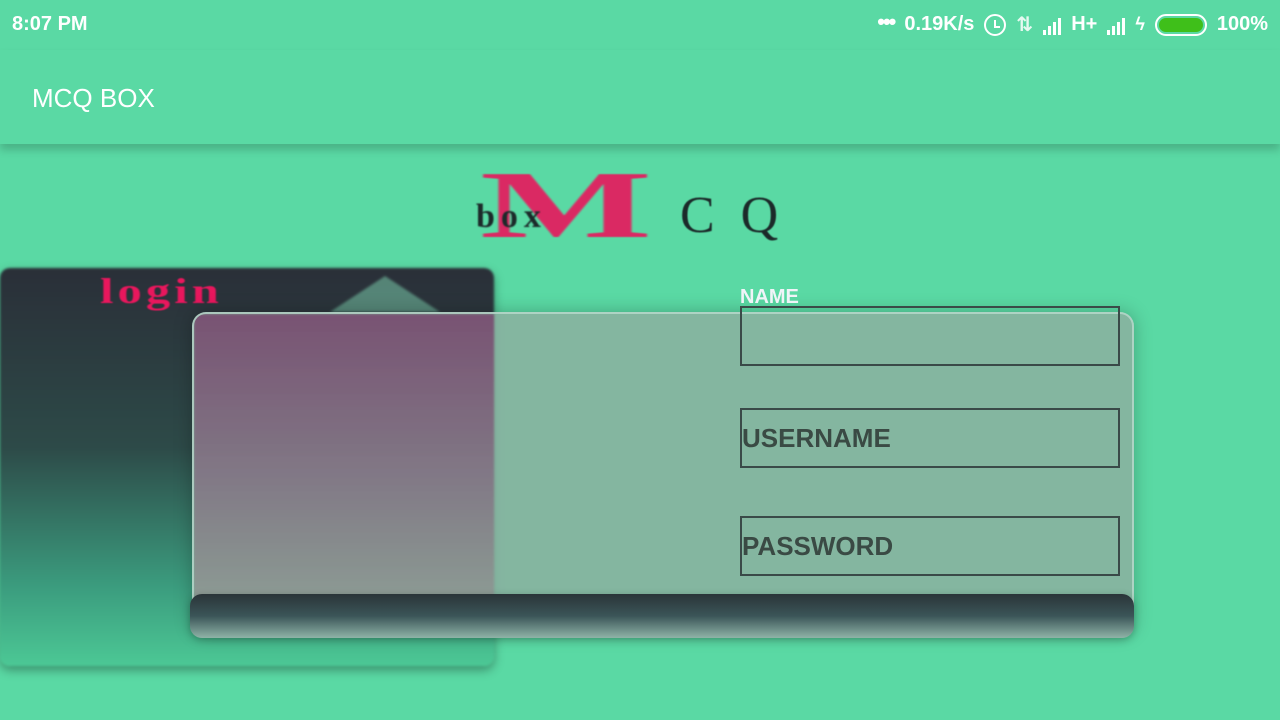 This screenshot has height=720, width=1280. I want to click on status-icons: ••• 0.19K/s ⇅ H+ ϟ 100%, so click(1072, 22).